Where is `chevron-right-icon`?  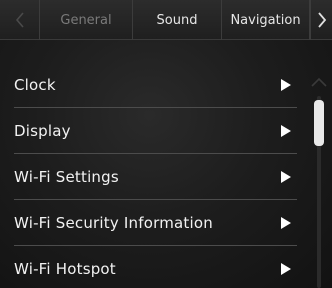 chevron-right-icon is located at coordinates (321, 20).